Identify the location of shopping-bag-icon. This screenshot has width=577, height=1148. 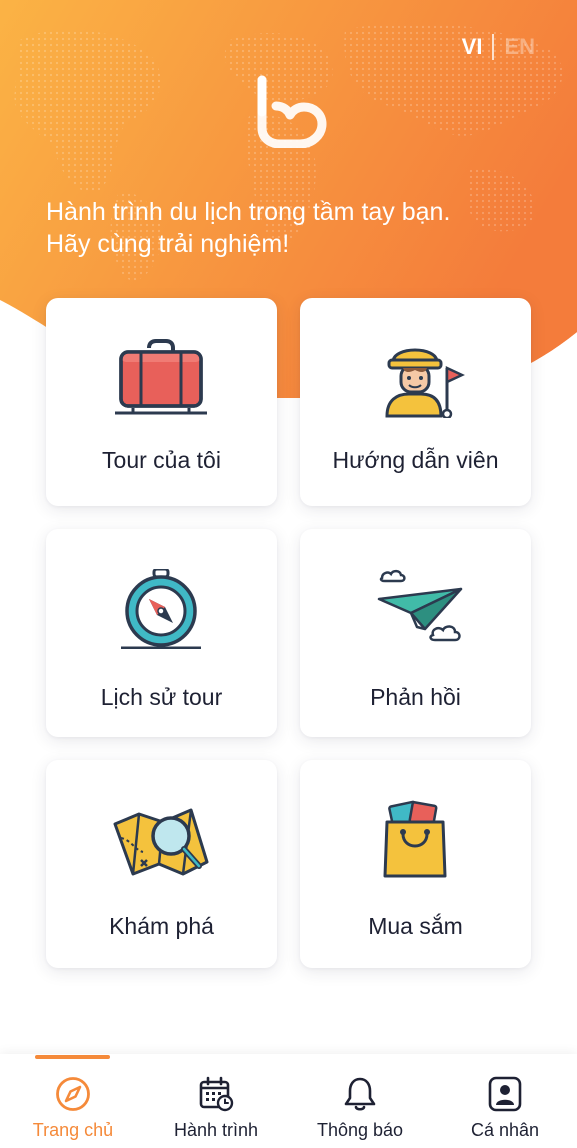
(415, 839).